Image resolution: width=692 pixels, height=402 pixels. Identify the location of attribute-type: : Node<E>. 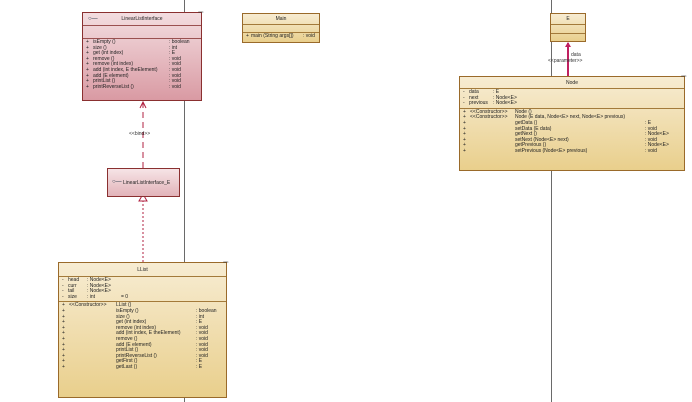
(505, 103).